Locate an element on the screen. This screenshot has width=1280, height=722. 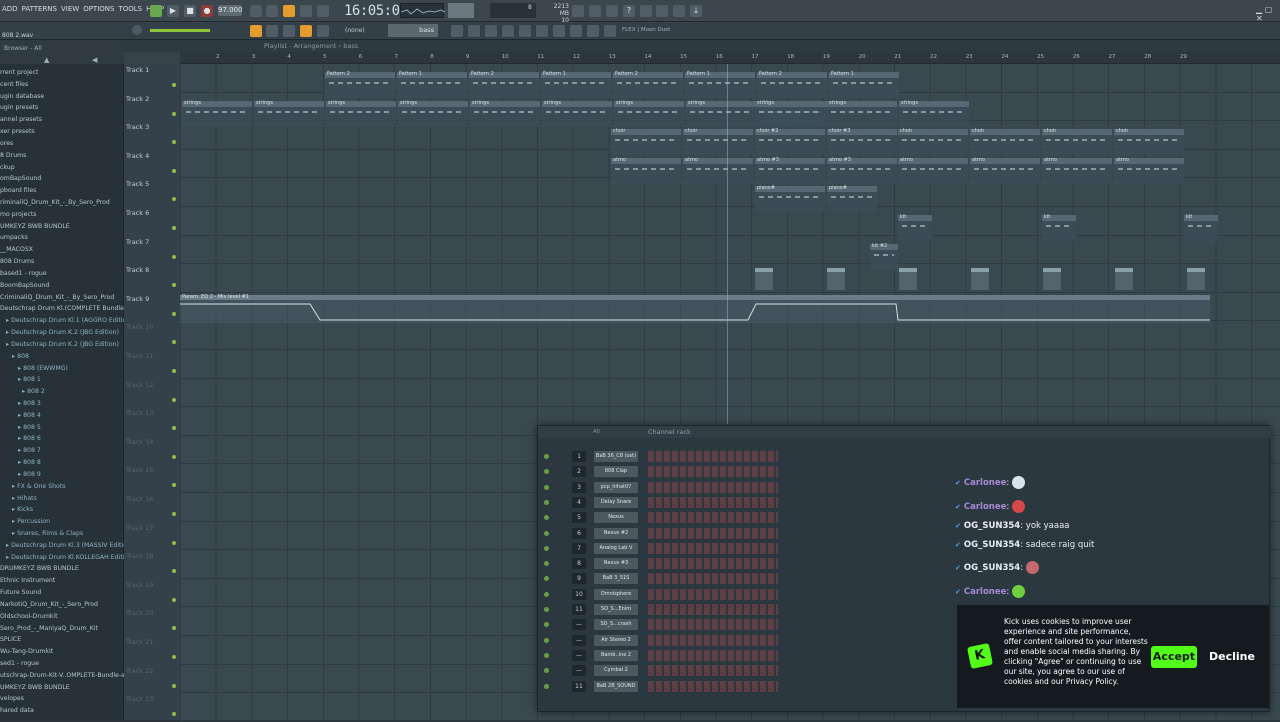
browser-item: SPLICE is located at coordinates (10, 640).